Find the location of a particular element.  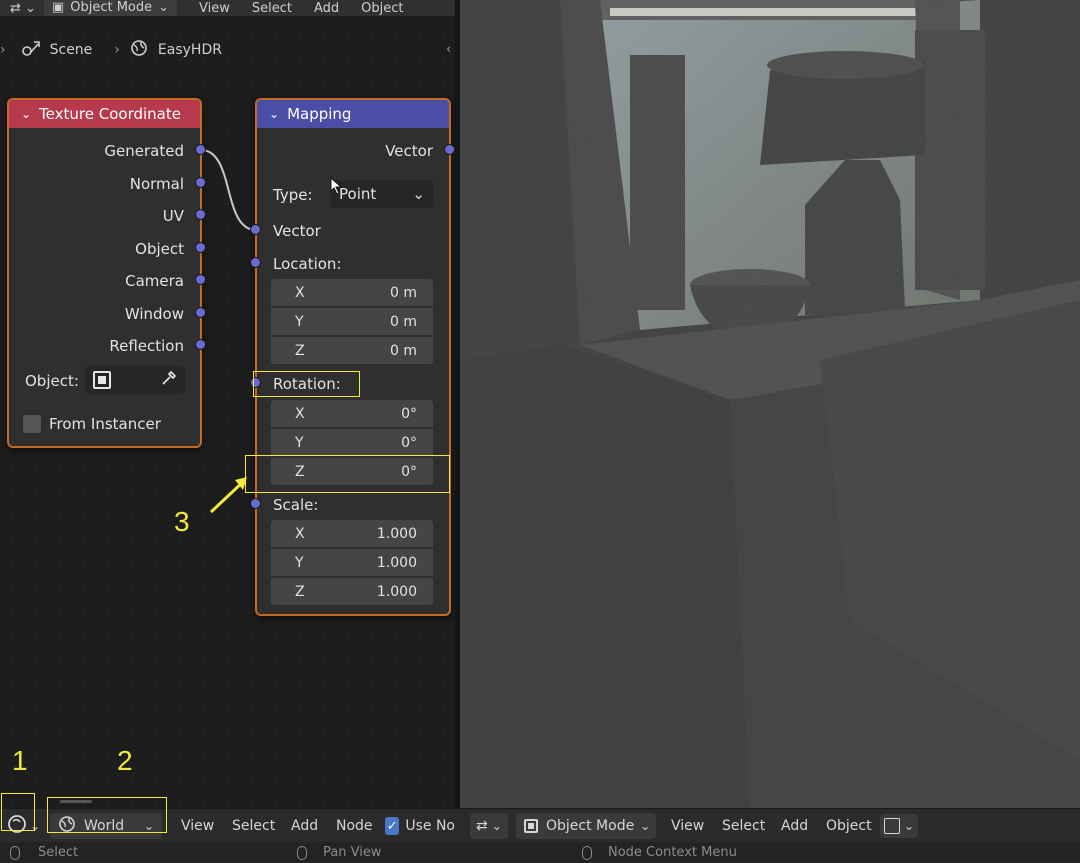

object-mode-label: Object Mode is located at coordinates (590, 826).